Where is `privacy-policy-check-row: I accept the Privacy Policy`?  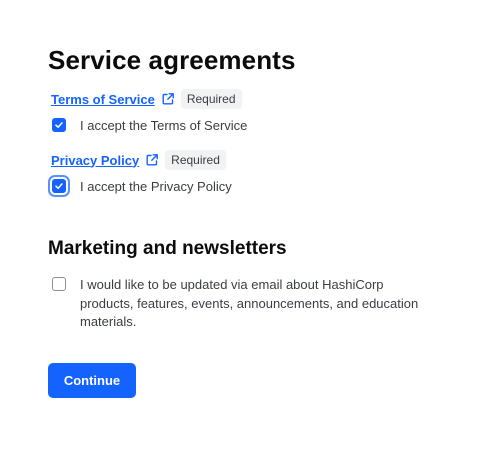
privacy-policy-check-row: I accept the Privacy Policy is located at coordinates (141, 186).